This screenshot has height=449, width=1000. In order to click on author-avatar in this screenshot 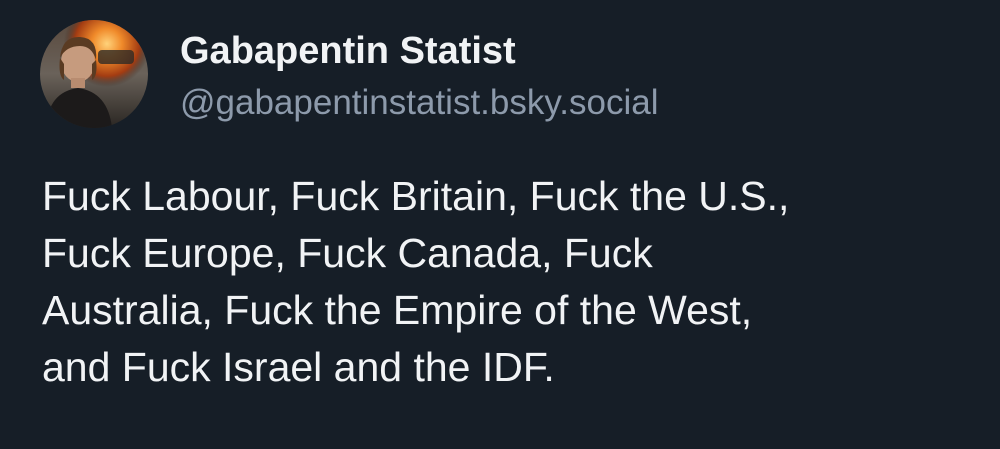, I will do `click(94, 74)`.